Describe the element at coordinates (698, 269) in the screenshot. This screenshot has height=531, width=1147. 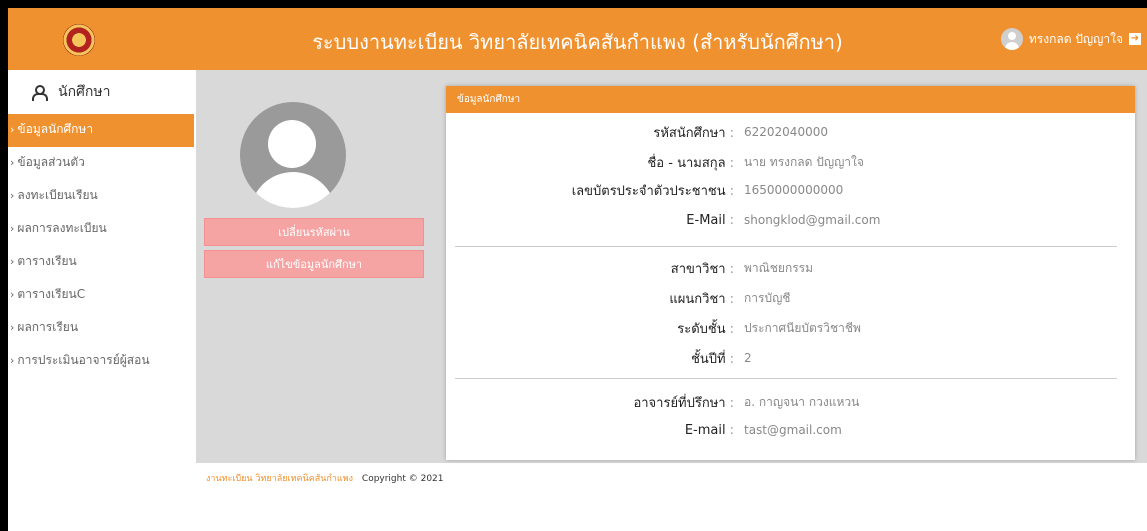
I see `field-label: สาขาวิชา` at that location.